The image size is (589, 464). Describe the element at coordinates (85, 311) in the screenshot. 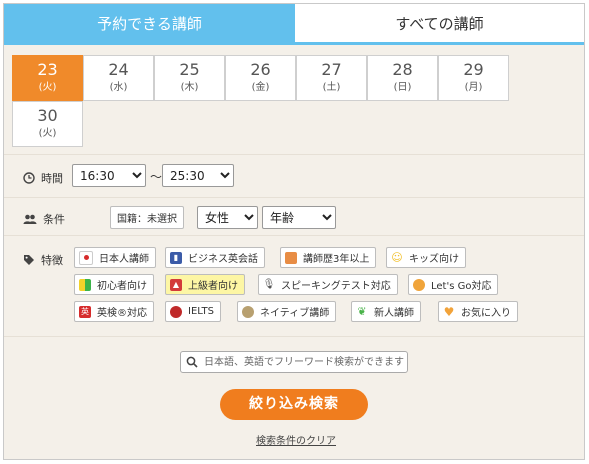

I see `eiken-icon: 英` at that location.